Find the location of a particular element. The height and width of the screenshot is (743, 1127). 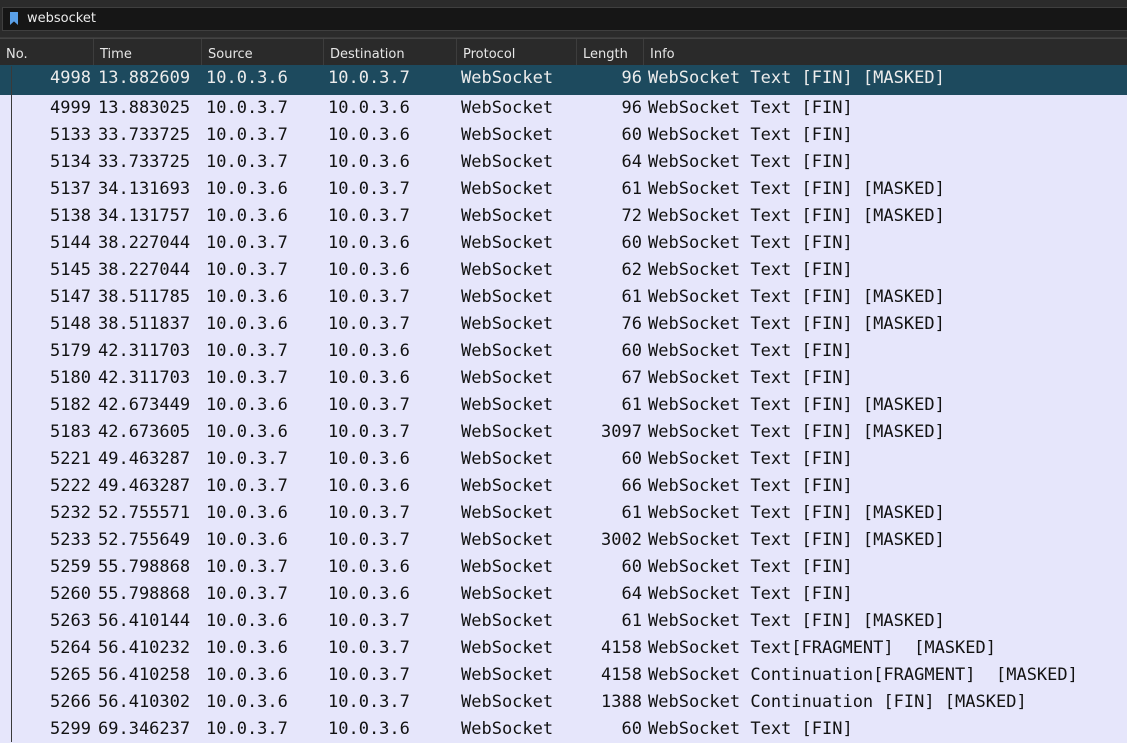

packet-time: 42.673449 is located at coordinates (144, 405).